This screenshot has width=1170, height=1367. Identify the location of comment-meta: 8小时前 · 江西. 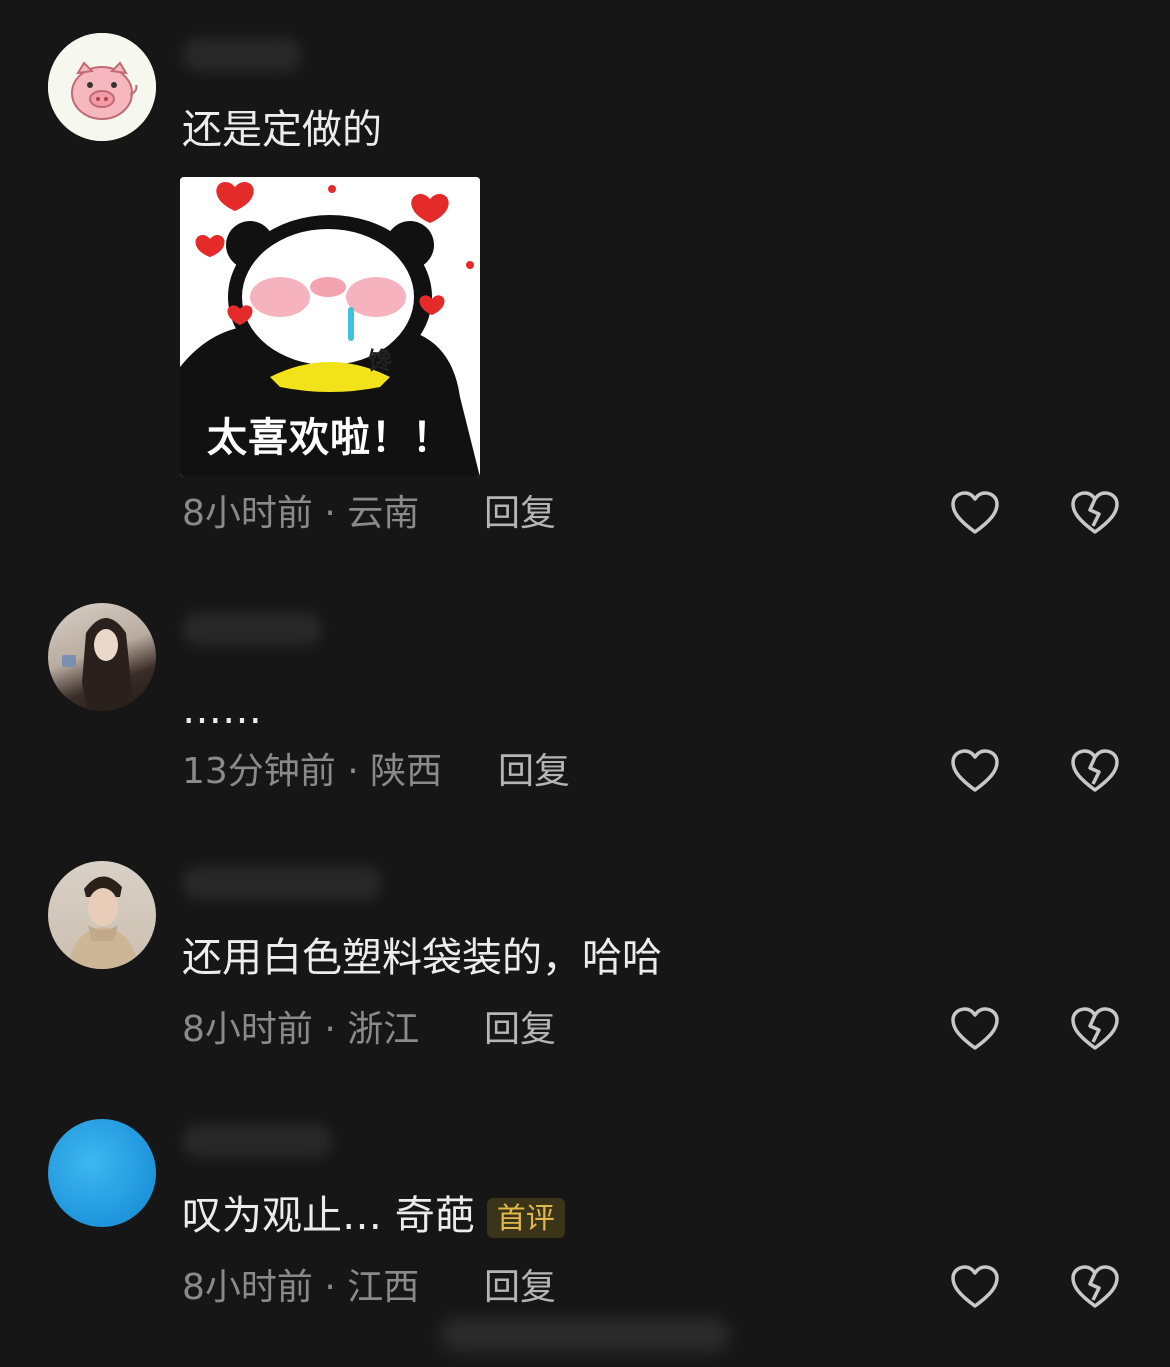
(300, 1288).